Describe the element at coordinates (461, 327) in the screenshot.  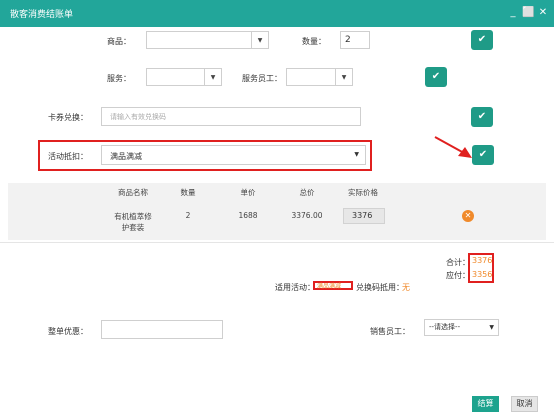
I see `sales-staff-select: --请选择-- ▼` at that location.